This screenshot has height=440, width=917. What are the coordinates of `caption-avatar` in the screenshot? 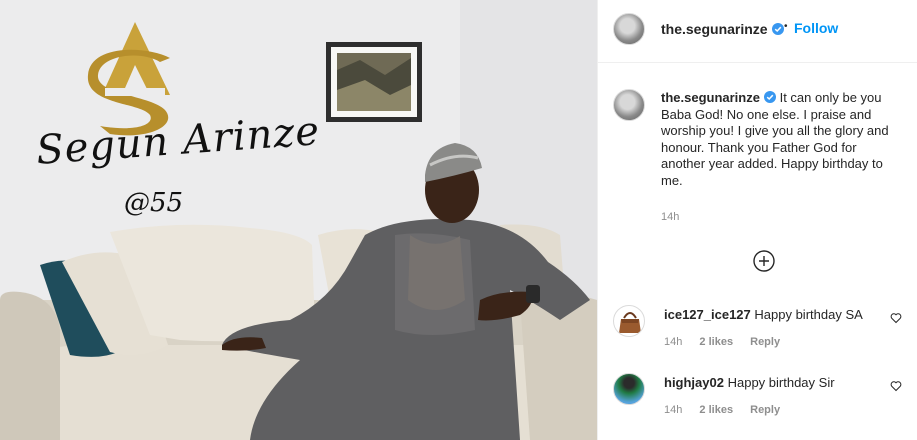 It's located at (629, 105).